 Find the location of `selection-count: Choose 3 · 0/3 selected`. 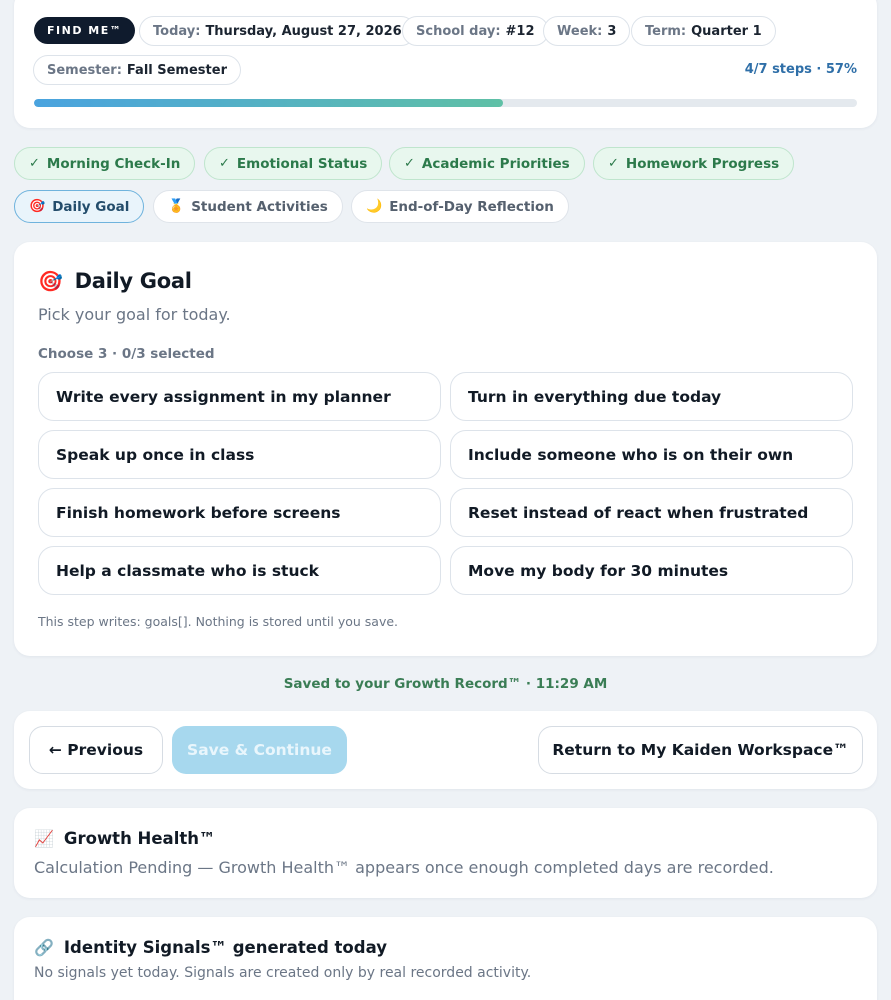

selection-count: Choose 3 · 0/3 selected is located at coordinates (126, 354).